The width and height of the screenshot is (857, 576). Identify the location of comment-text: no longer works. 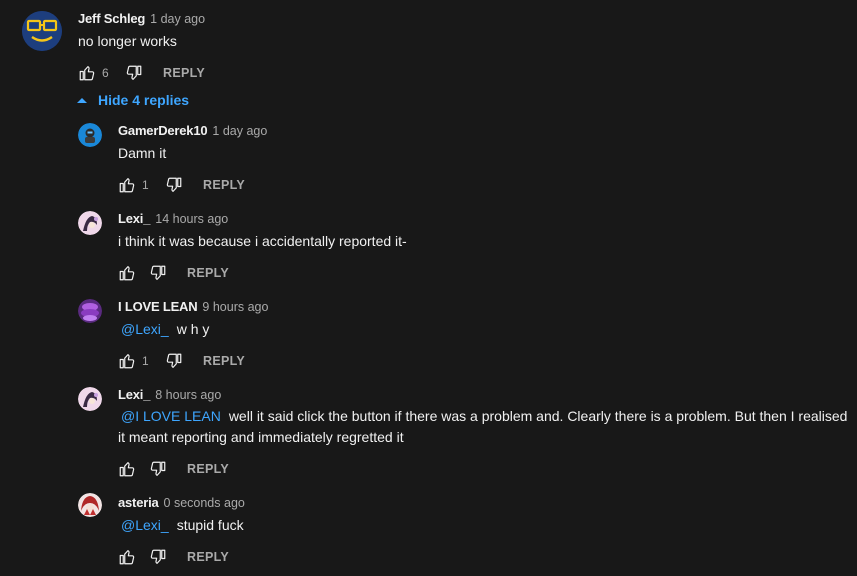
(464, 41).